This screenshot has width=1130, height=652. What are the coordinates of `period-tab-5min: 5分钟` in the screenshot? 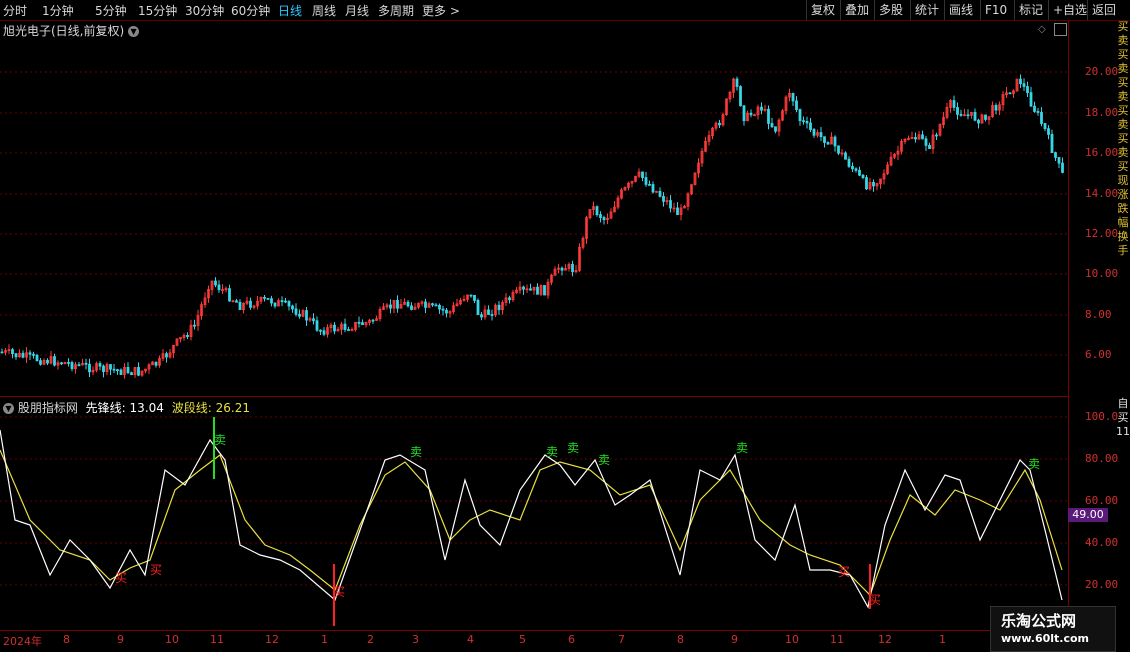 It's located at (111, 10).